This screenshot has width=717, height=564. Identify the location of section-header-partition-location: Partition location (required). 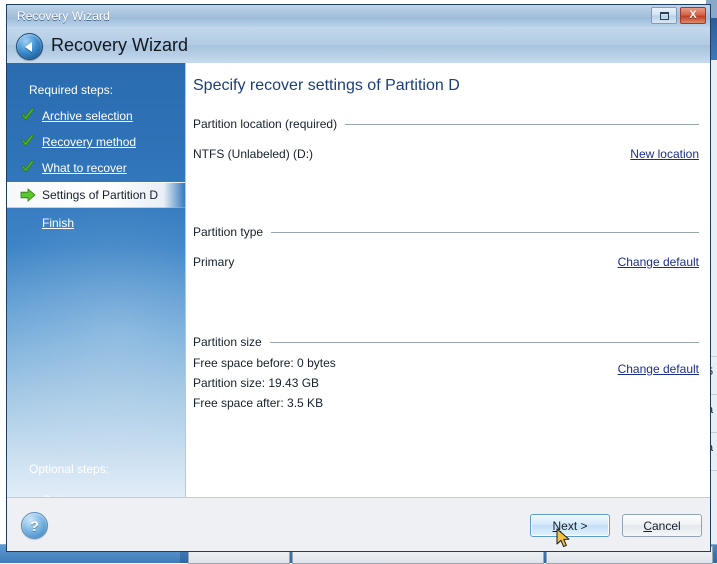
(446, 124).